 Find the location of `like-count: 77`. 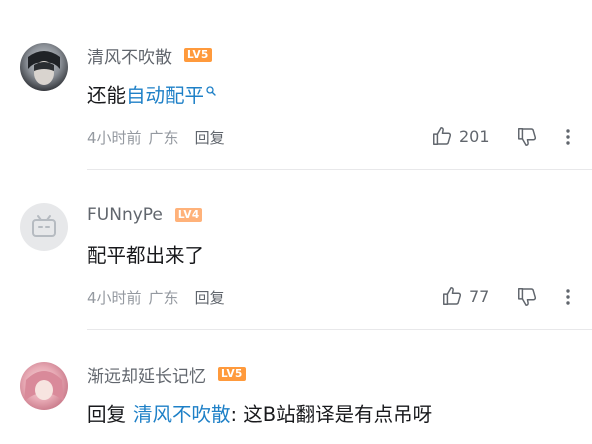

like-count: 77 is located at coordinates (479, 296).